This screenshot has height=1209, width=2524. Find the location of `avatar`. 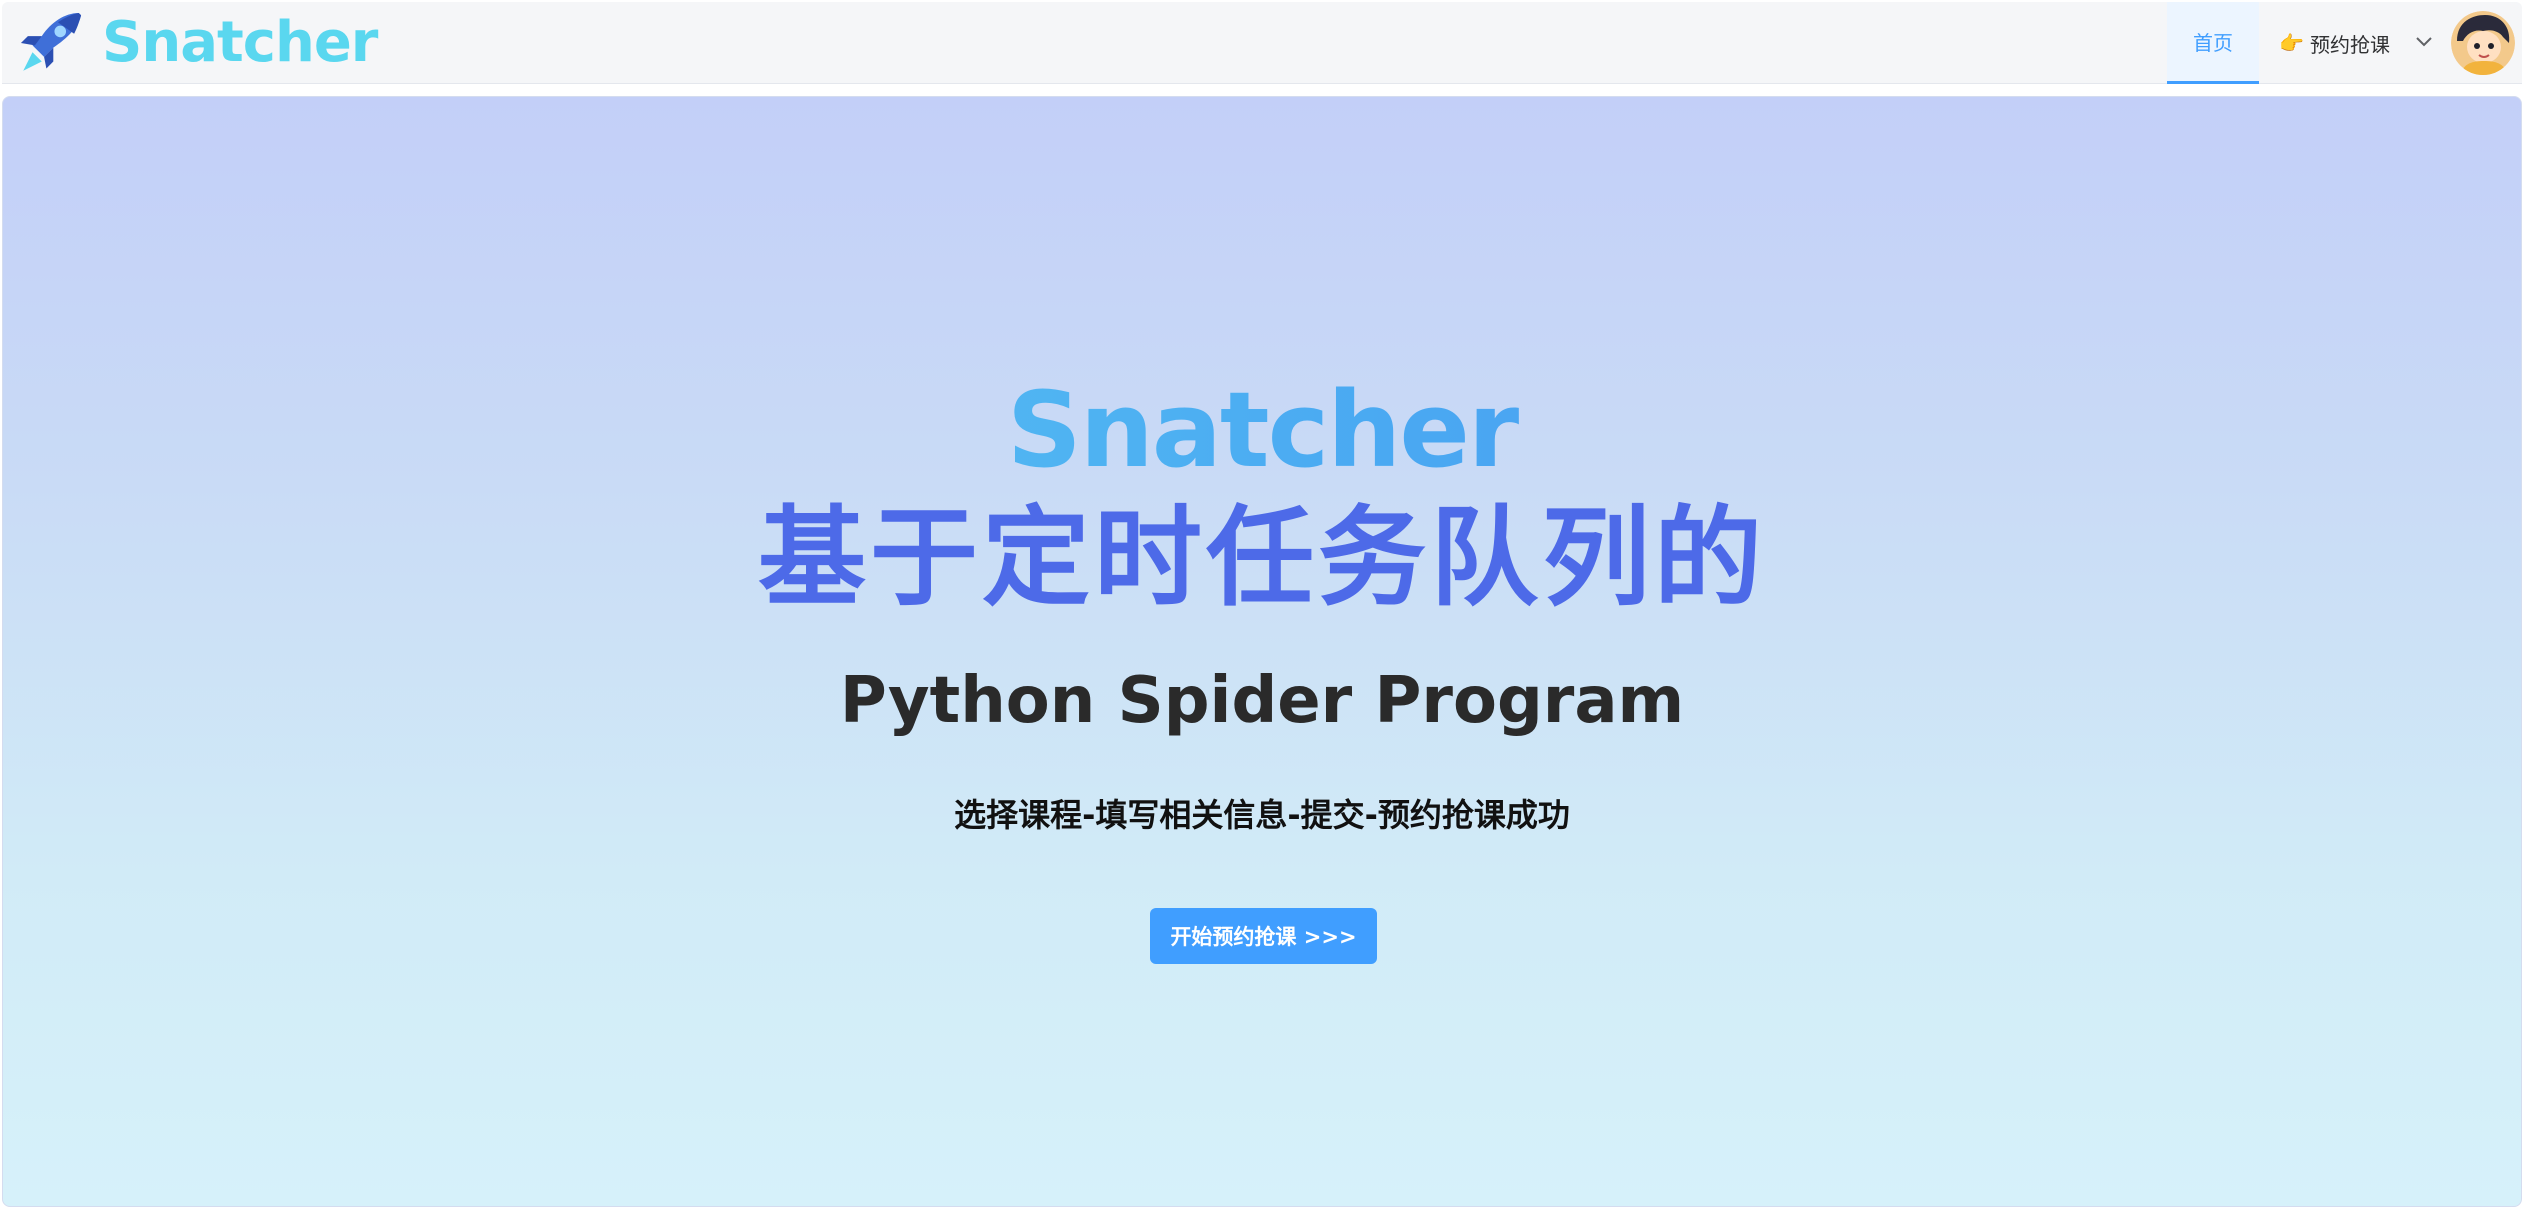

avatar is located at coordinates (2483, 43).